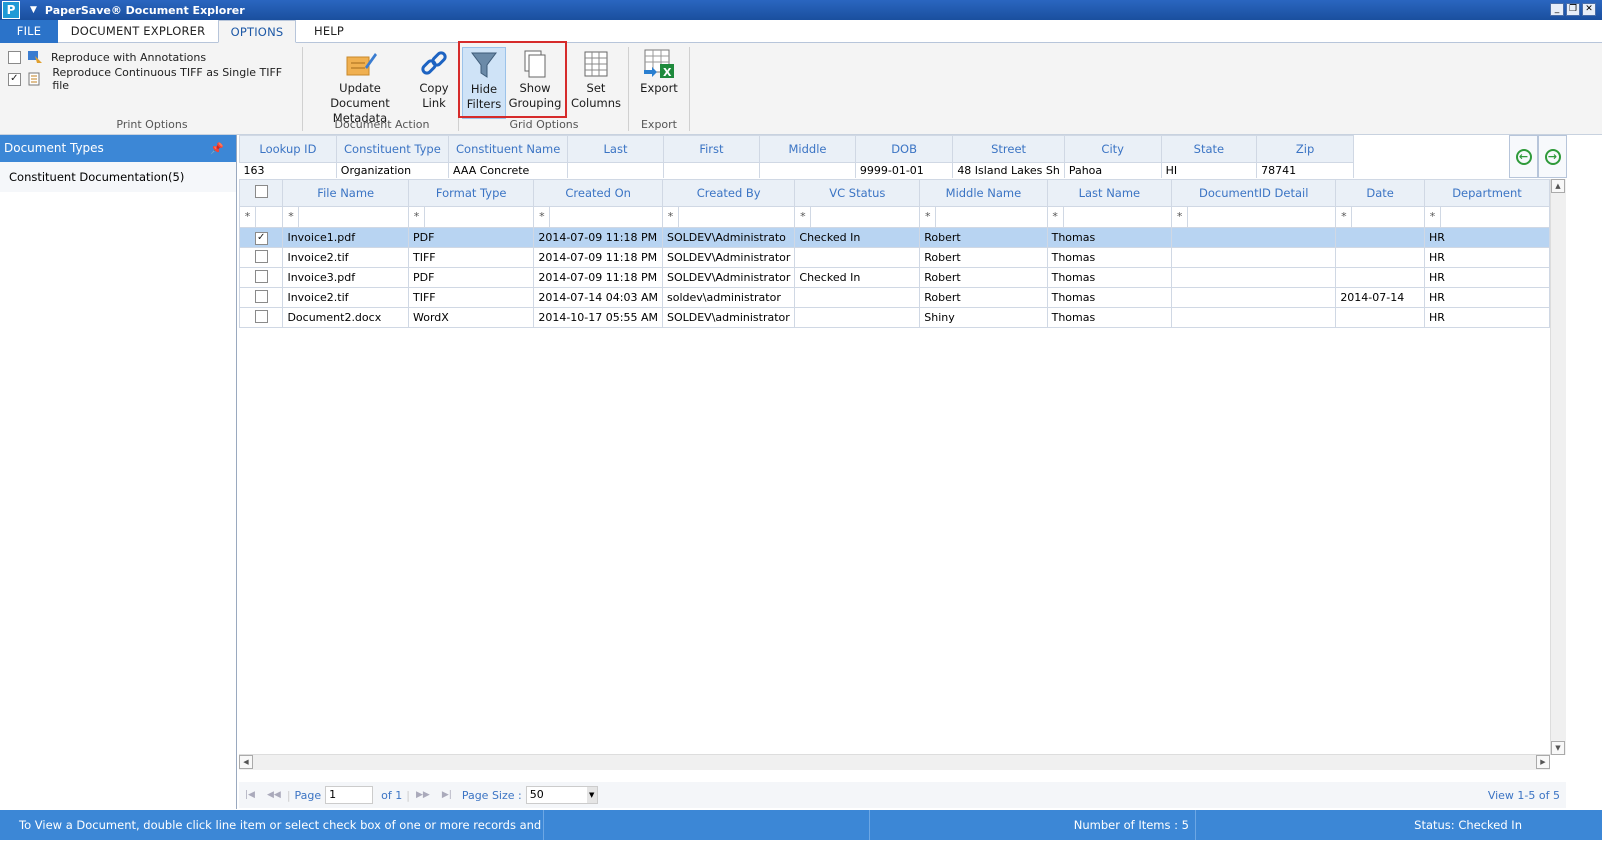 This screenshot has height=860, width=1602. What do you see at coordinates (1209, 149) in the screenshot?
I see `lookup-header-state: State` at bounding box center [1209, 149].